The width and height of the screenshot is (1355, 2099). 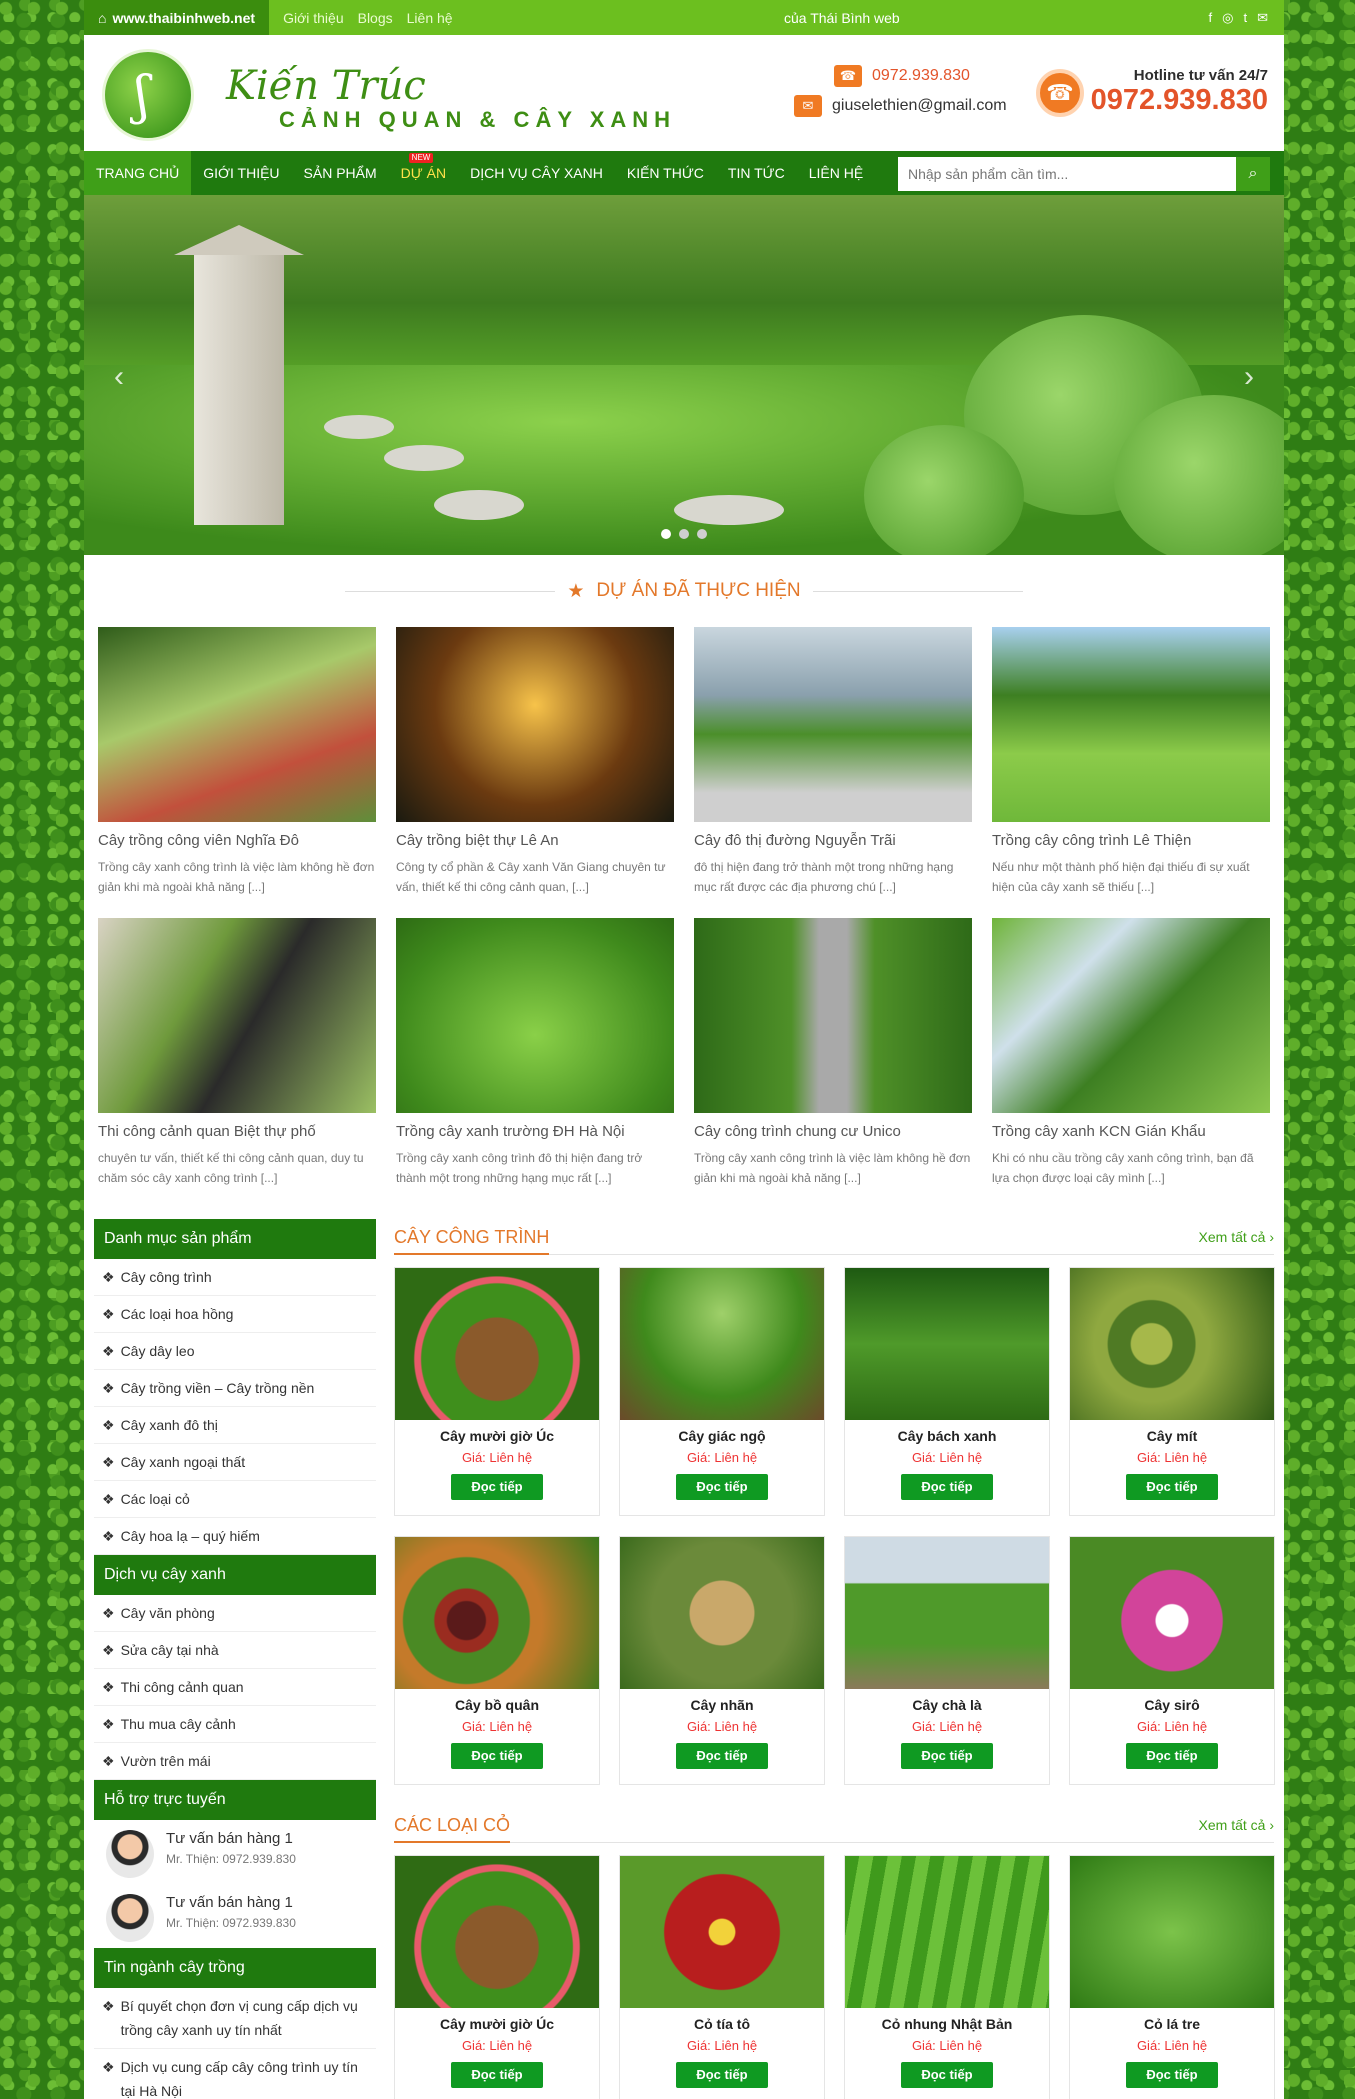 What do you see at coordinates (313, 18) in the screenshot?
I see `top-link-about: Giới thiệu` at bounding box center [313, 18].